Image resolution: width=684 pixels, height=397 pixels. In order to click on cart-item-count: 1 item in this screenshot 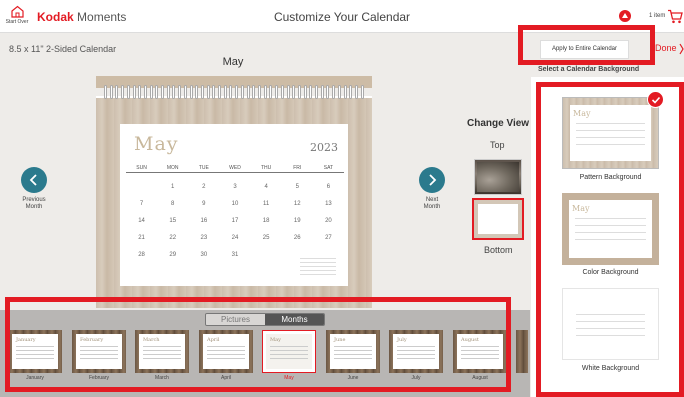, I will do `click(657, 16)`.